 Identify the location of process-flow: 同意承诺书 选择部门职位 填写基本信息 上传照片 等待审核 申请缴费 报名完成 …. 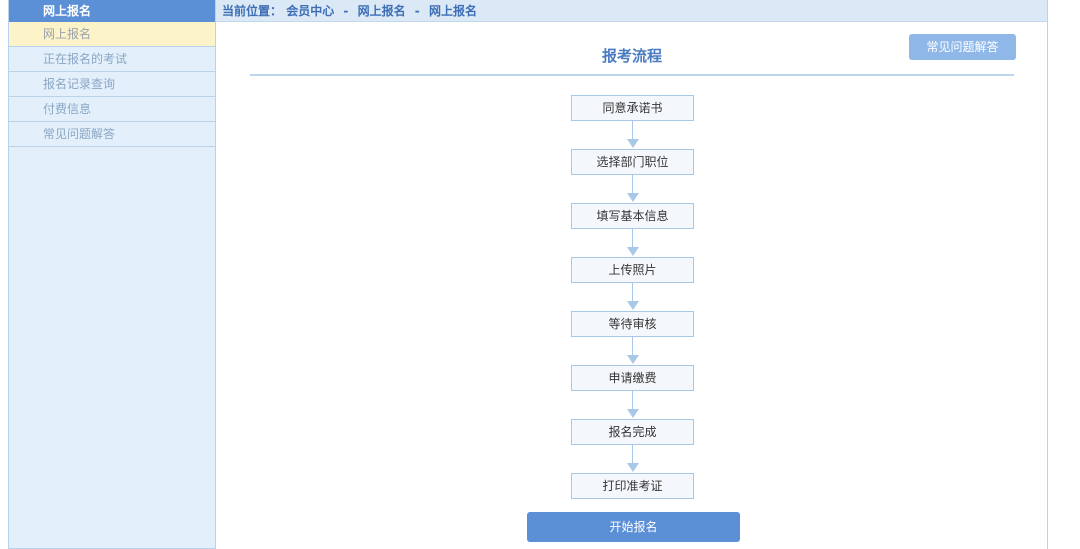
(632, 297).